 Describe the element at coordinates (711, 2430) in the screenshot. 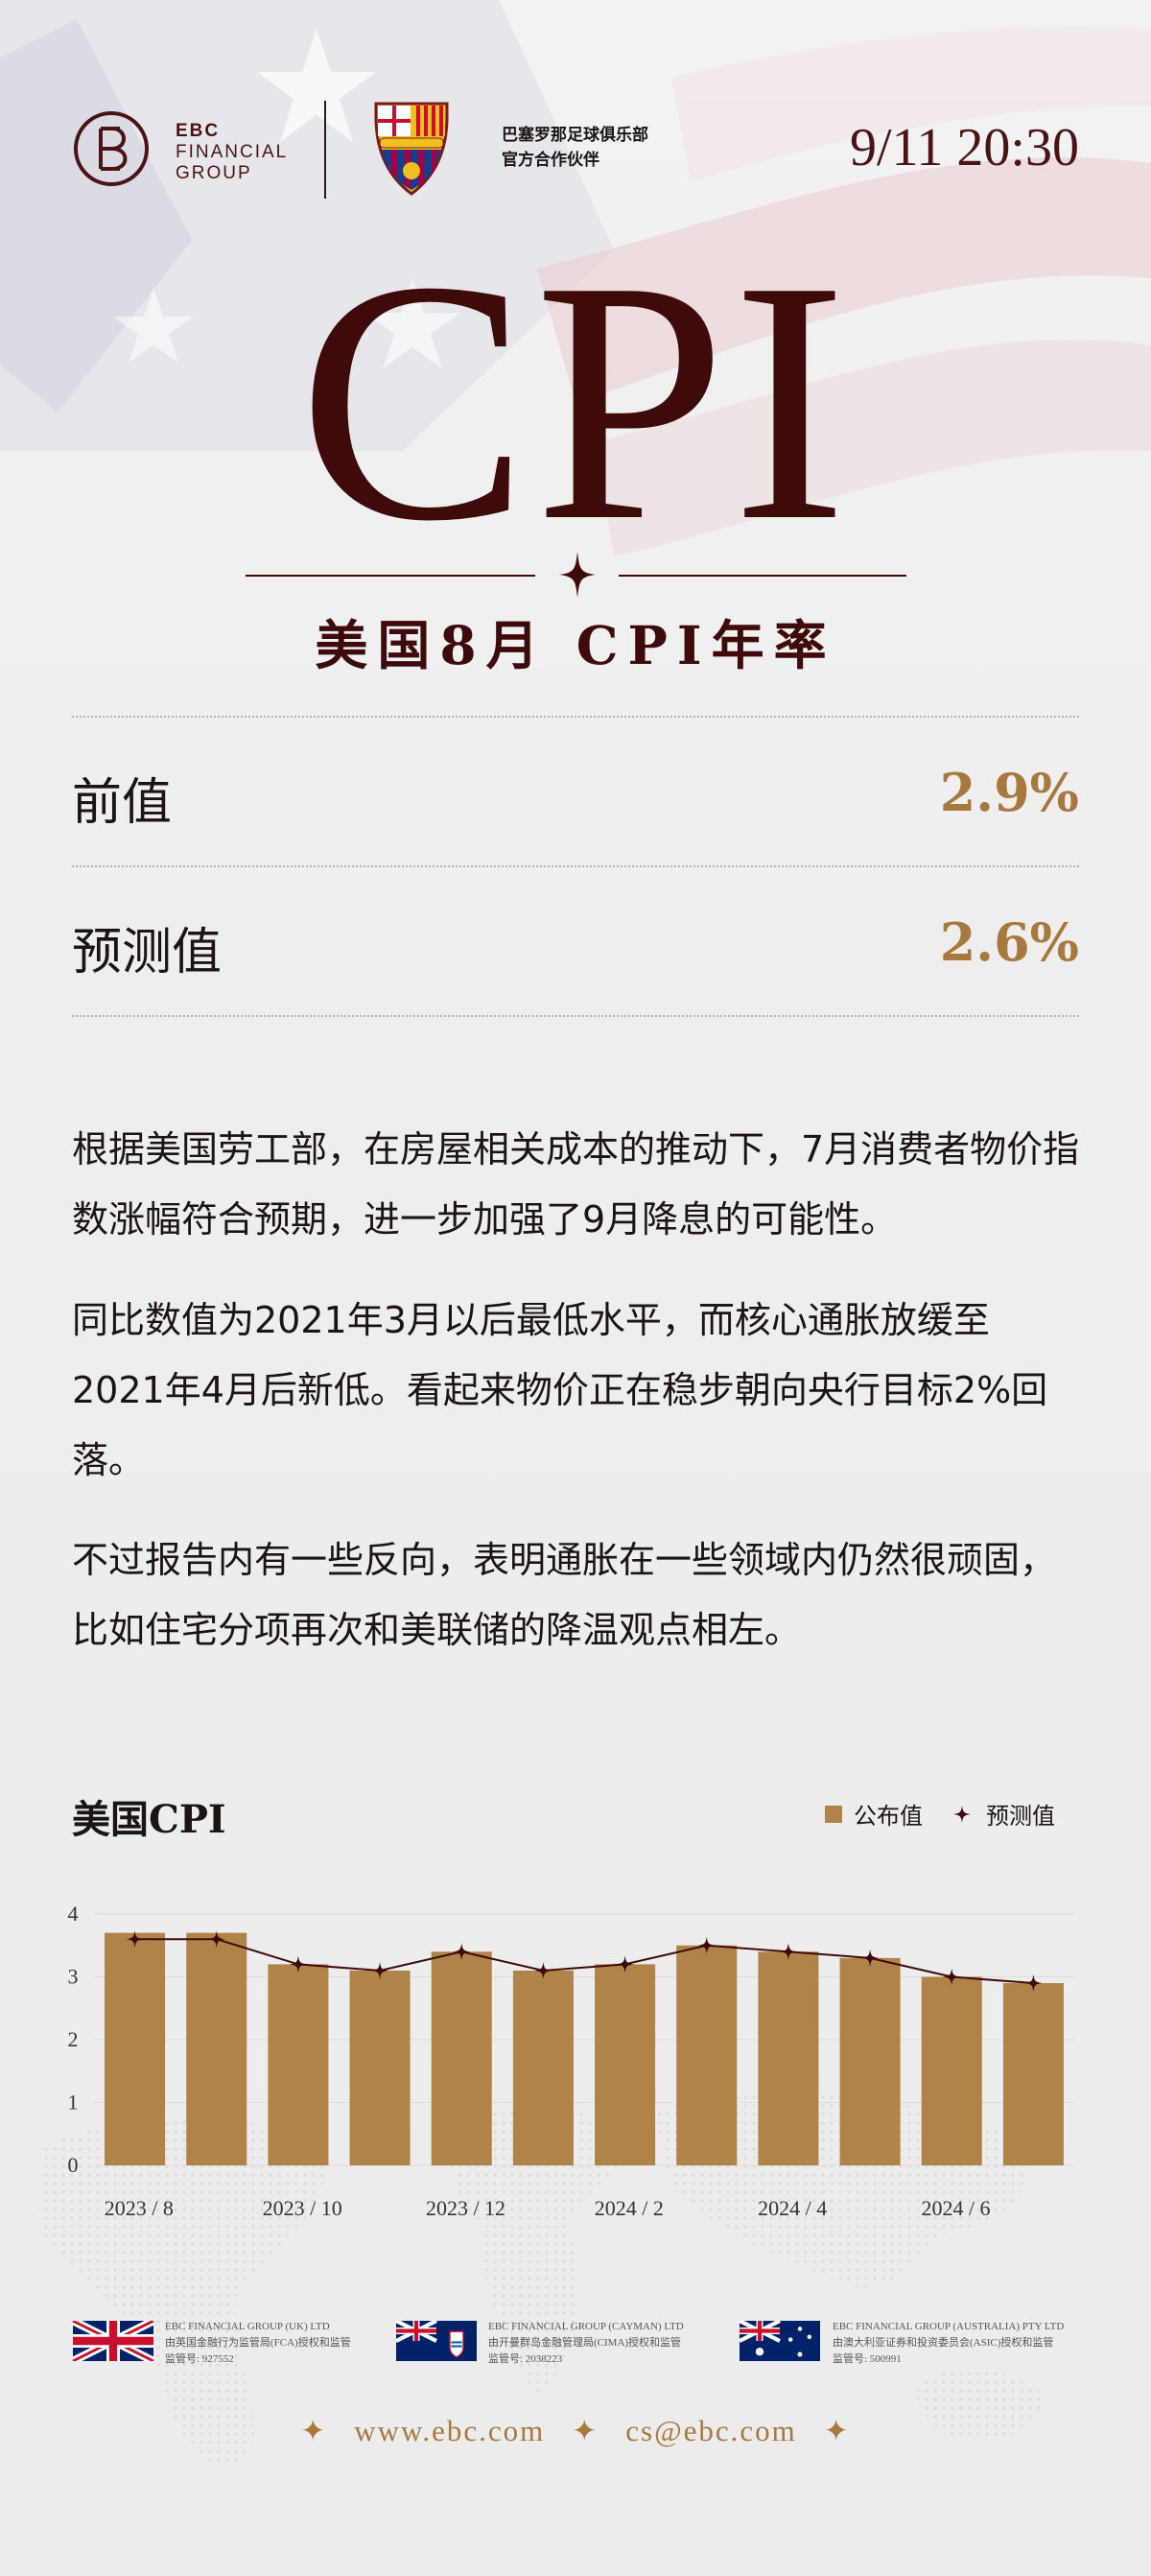

I see `email-link: cs@ebc.com` at that location.